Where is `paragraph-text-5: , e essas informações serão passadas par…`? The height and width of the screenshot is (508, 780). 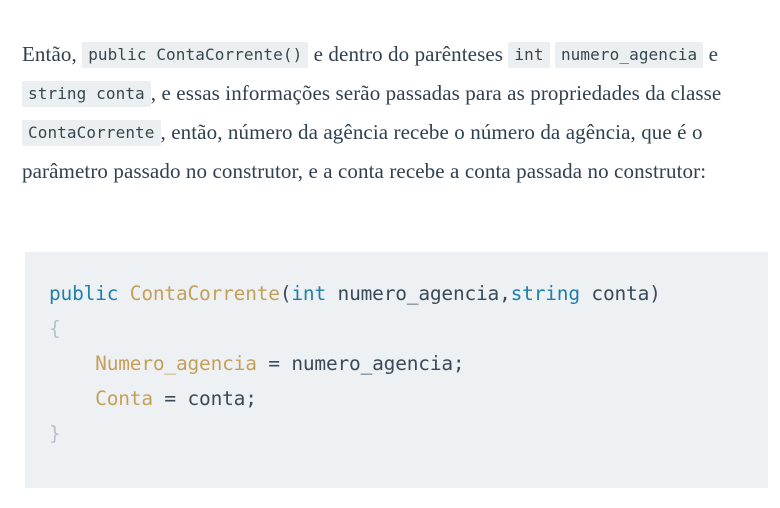
paragraph-text-5: , e essas informações serão passadas par… is located at coordinates (438, 93).